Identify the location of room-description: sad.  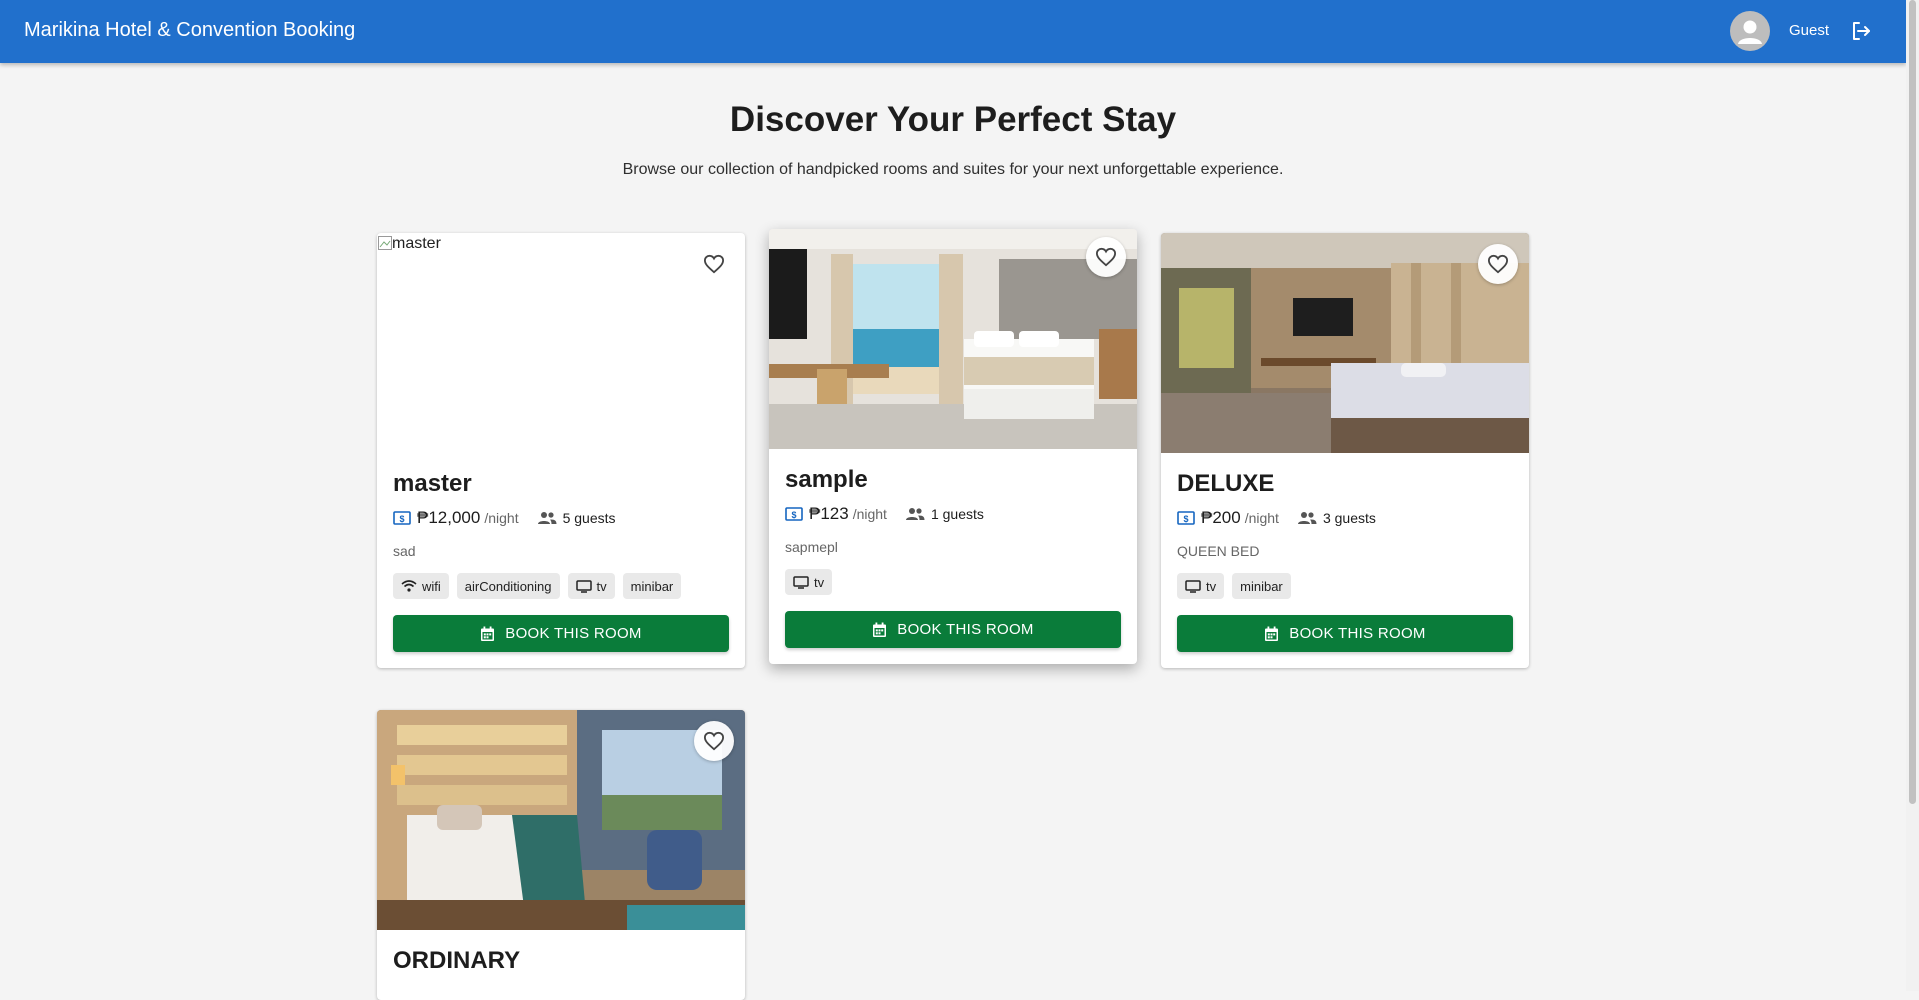
(404, 551).